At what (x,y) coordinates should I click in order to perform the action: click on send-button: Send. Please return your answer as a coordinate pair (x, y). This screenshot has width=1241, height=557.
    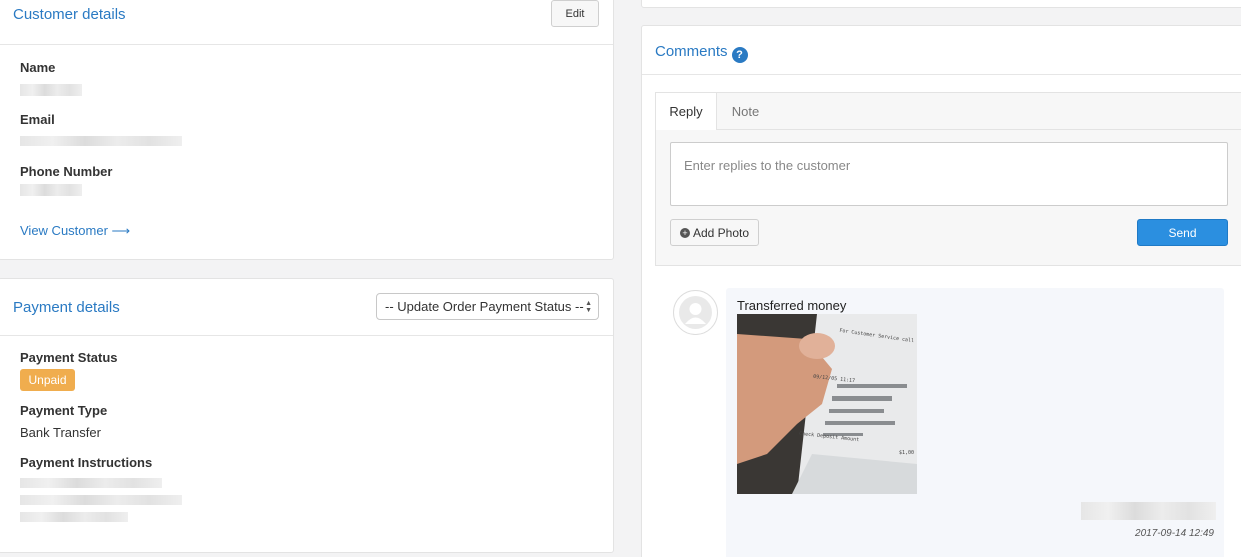
    Looking at the image, I should click on (1182, 232).